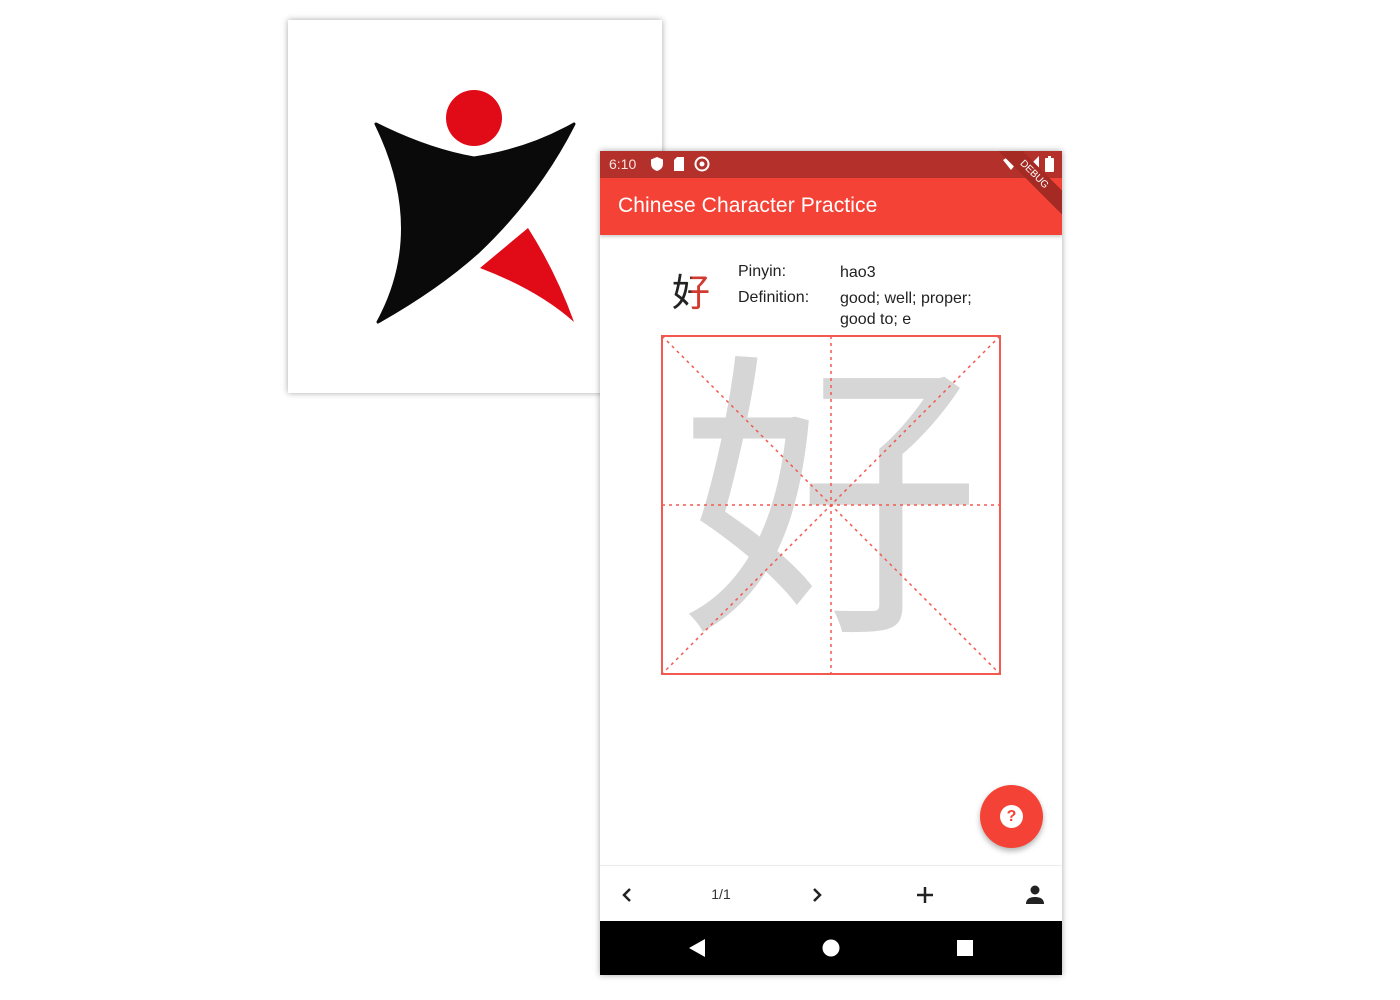  I want to click on grid-guide-lines, so click(831, 505).